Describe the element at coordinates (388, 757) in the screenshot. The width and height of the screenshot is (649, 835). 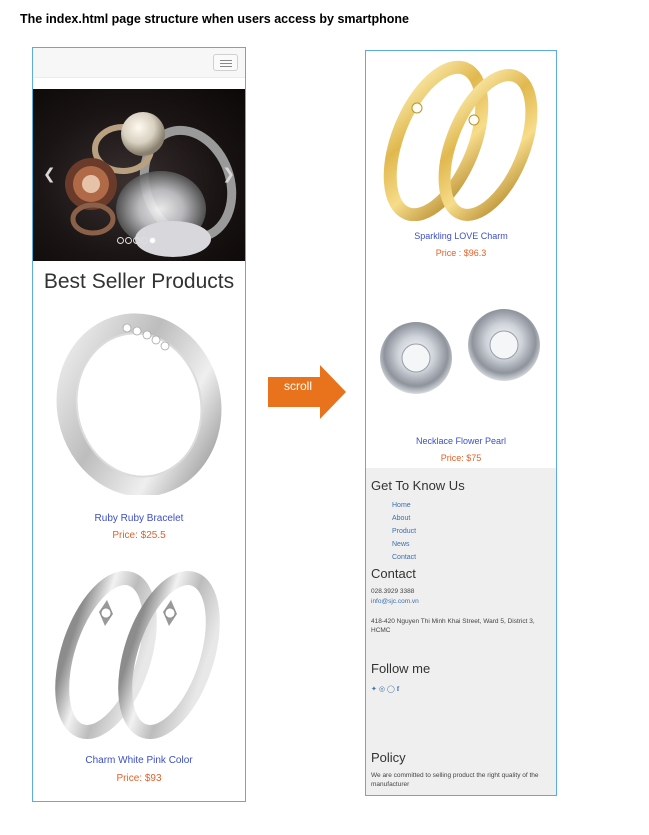
I see `footer-heading-policy: Policy` at that location.